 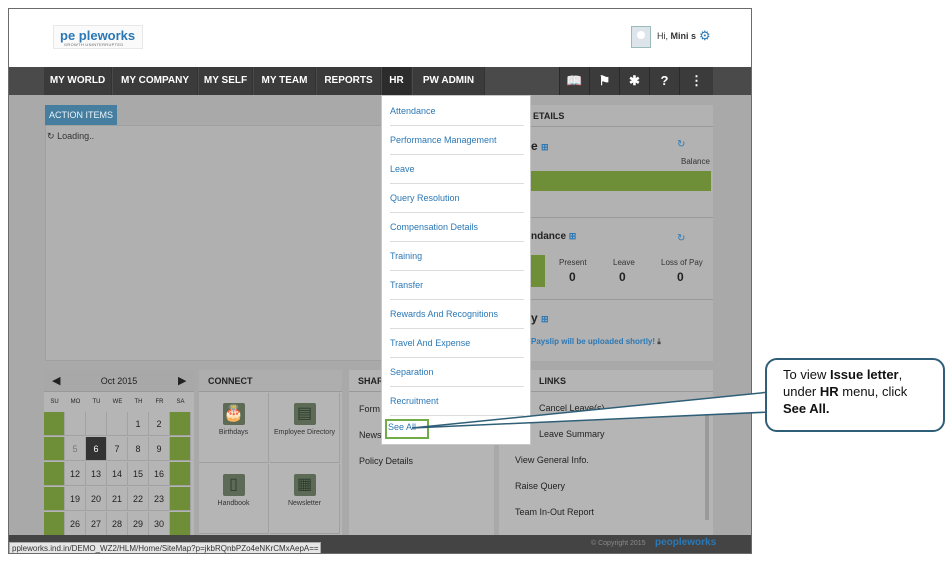 What do you see at coordinates (94, 44) in the screenshot?
I see `logo-tagline: GROWTH UNINTERRUPTED` at bounding box center [94, 44].